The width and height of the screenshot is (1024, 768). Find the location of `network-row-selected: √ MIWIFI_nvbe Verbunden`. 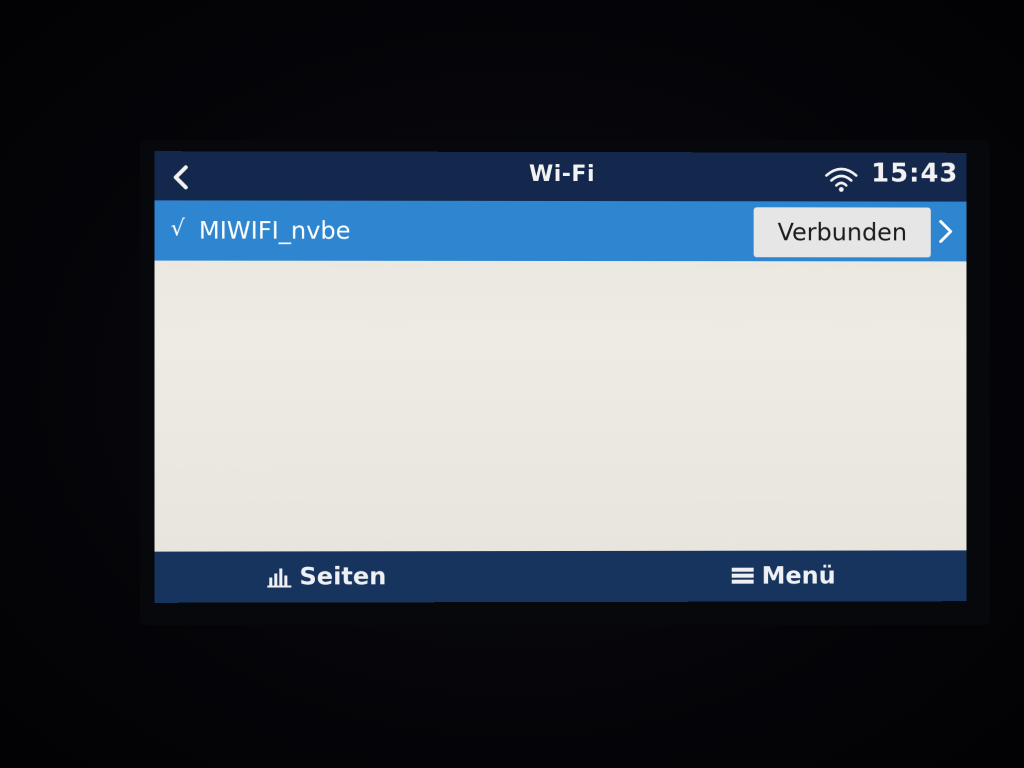

network-row-selected: √ MIWIFI_nvbe Verbunden is located at coordinates (560, 231).